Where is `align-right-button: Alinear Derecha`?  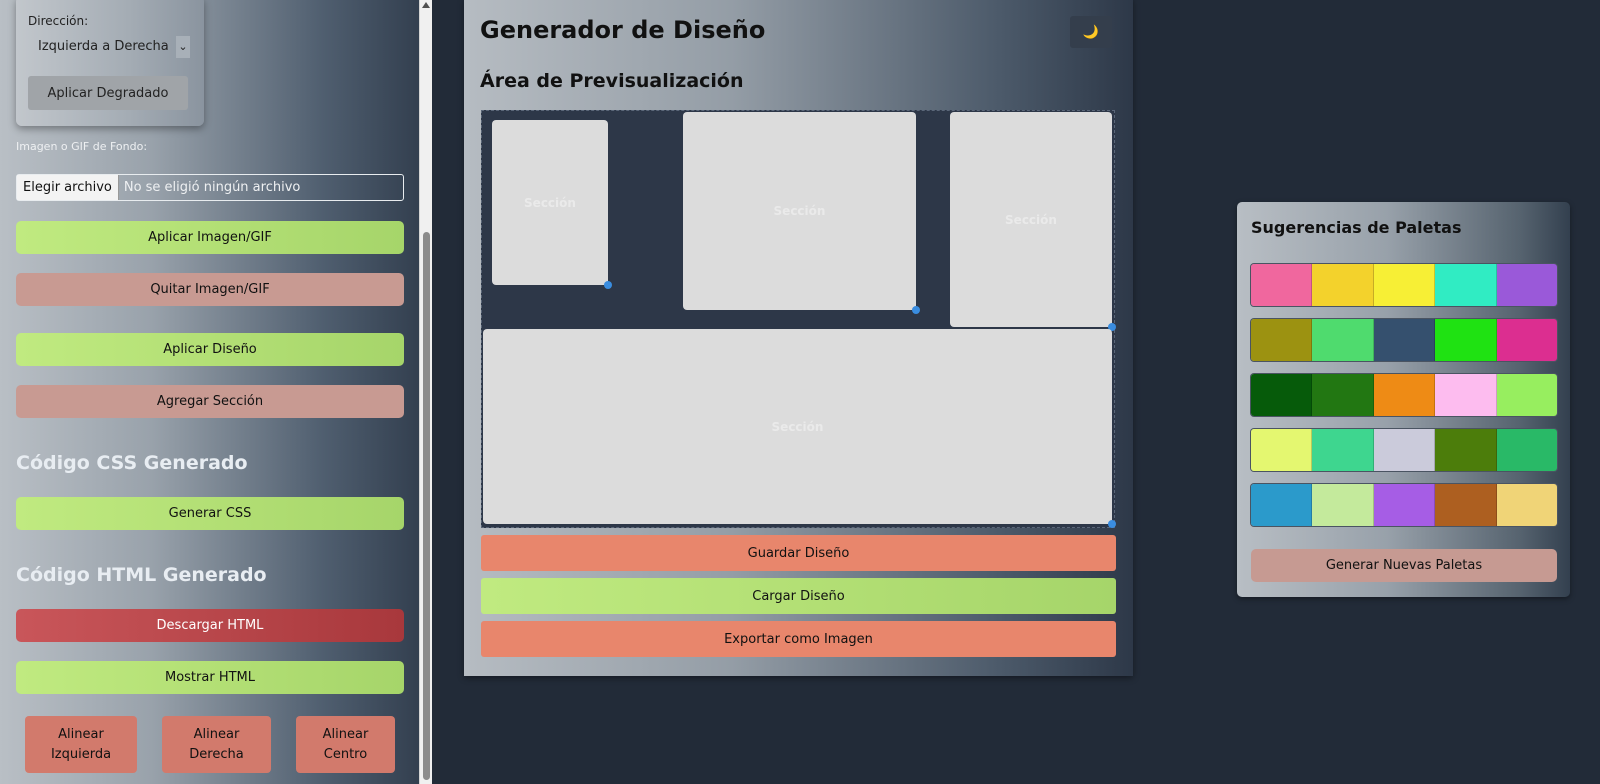 align-right-button: Alinear Derecha is located at coordinates (216, 744).